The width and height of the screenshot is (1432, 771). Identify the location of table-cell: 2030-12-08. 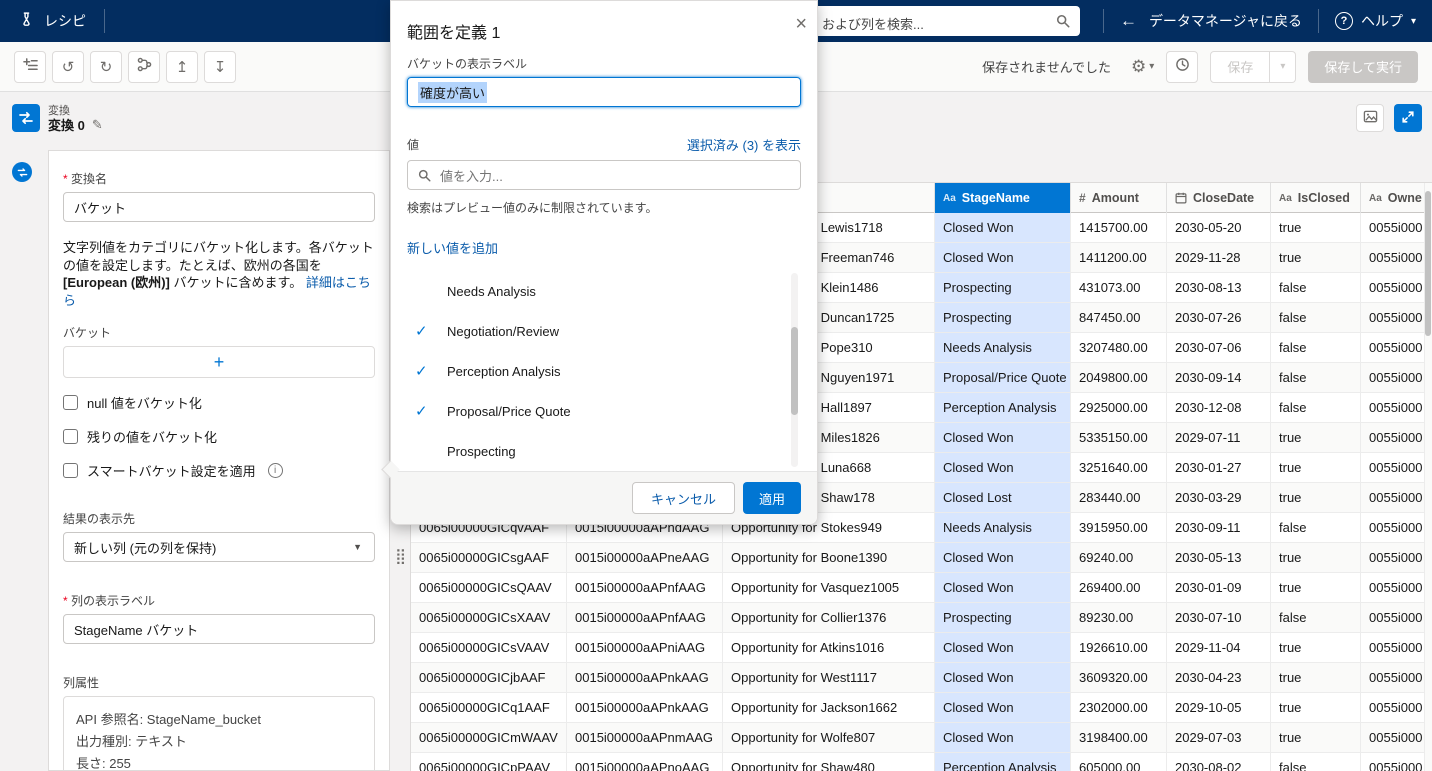
(1219, 408).